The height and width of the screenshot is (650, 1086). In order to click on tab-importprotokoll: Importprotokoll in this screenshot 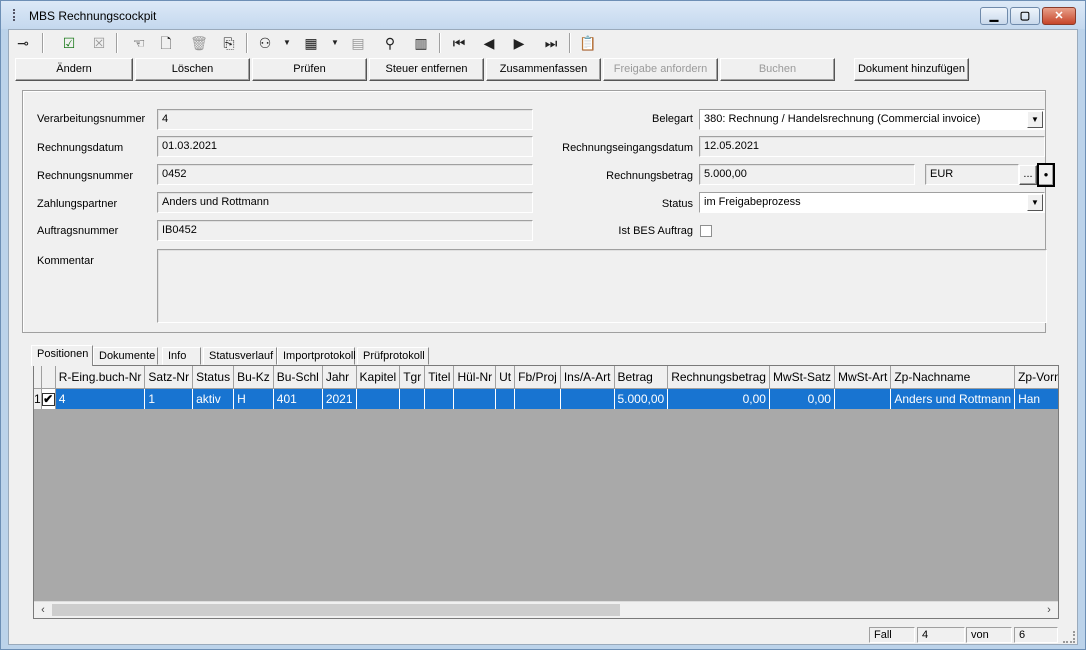, I will do `click(316, 356)`.